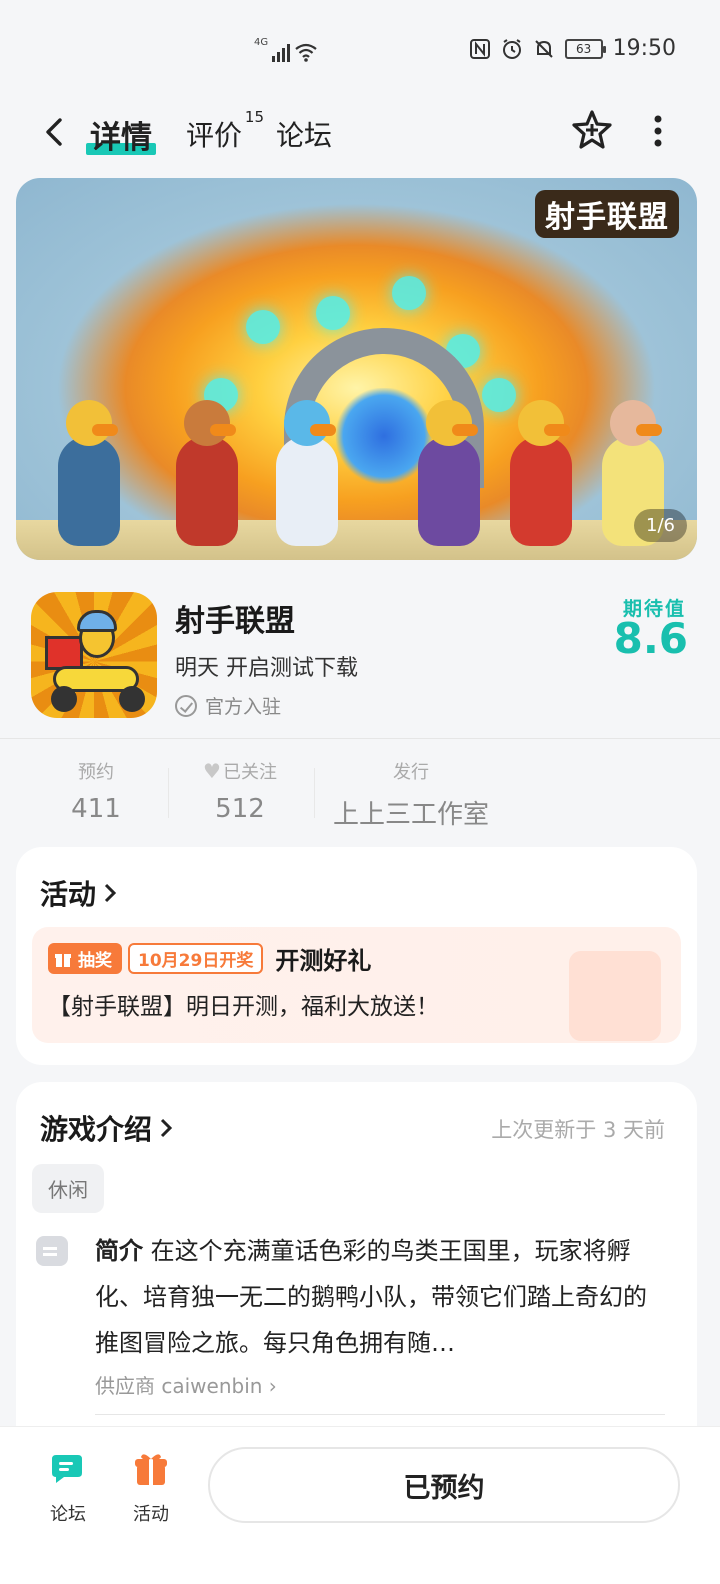  Describe the element at coordinates (411, 794) in the screenshot. I see `stat-publisher: 发行 上上三工作室` at that location.